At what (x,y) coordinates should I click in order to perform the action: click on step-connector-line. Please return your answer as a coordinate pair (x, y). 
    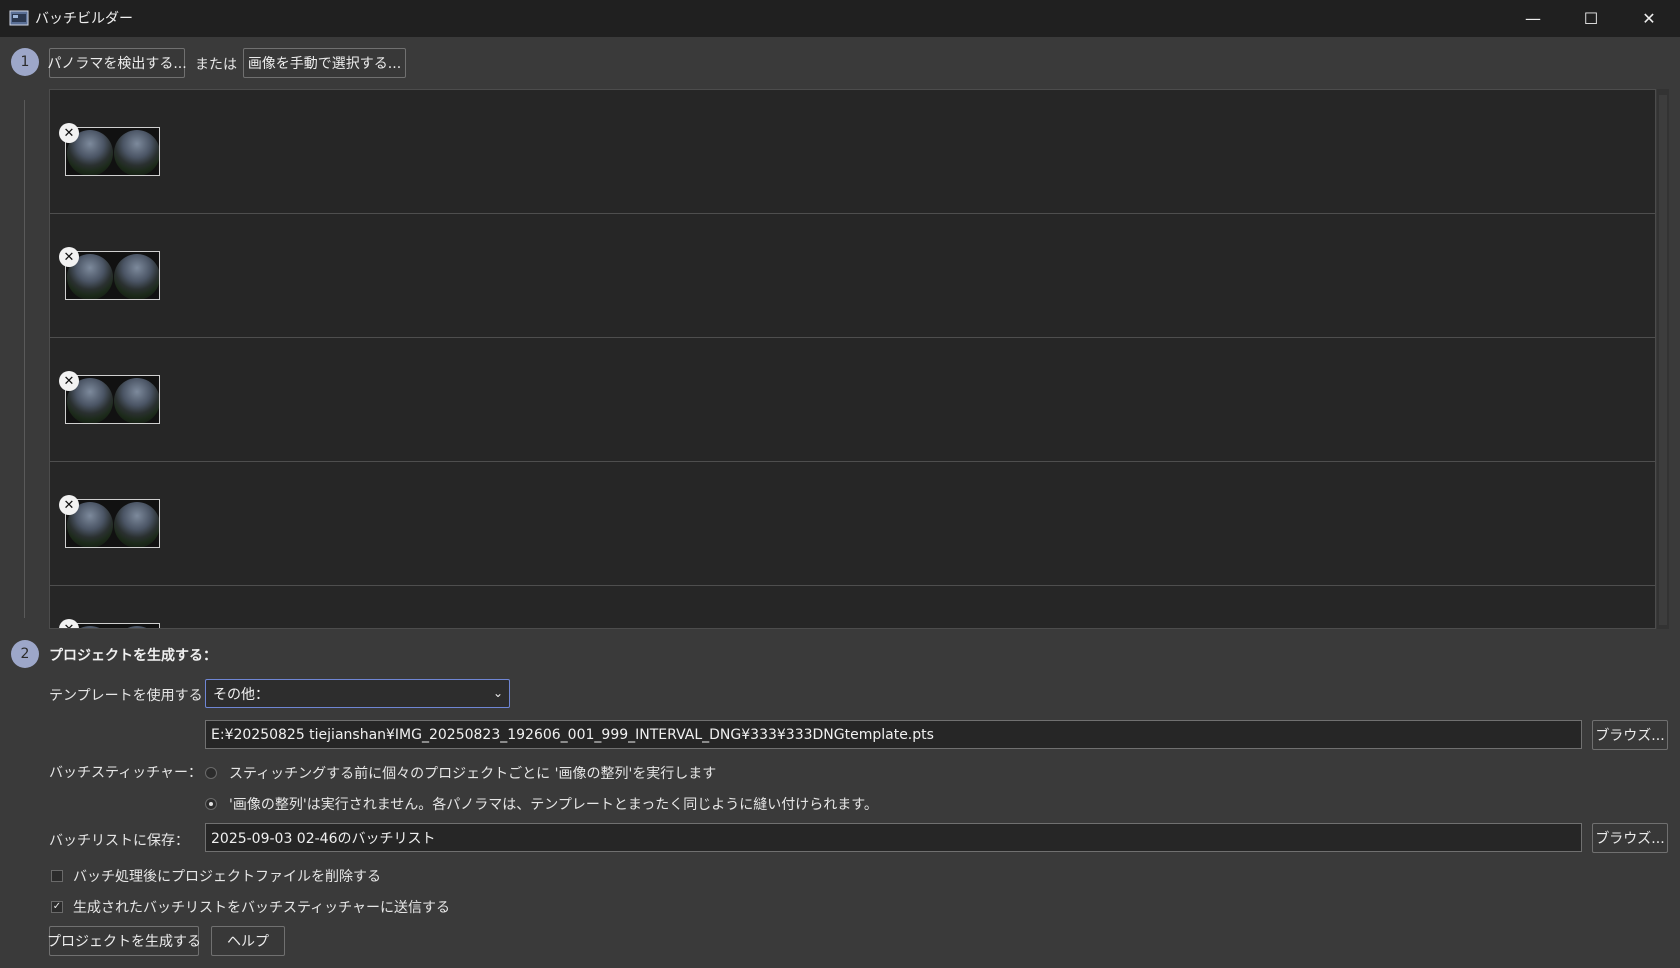
    Looking at the image, I should click on (24, 359).